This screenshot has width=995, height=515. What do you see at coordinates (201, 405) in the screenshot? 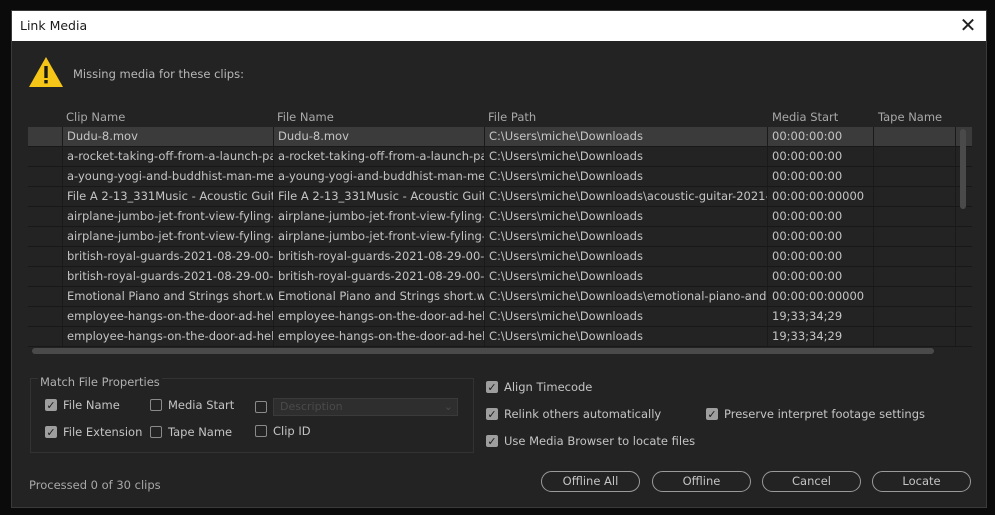
I see `checkbox-label: Media Start` at bounding box center [201, 405].